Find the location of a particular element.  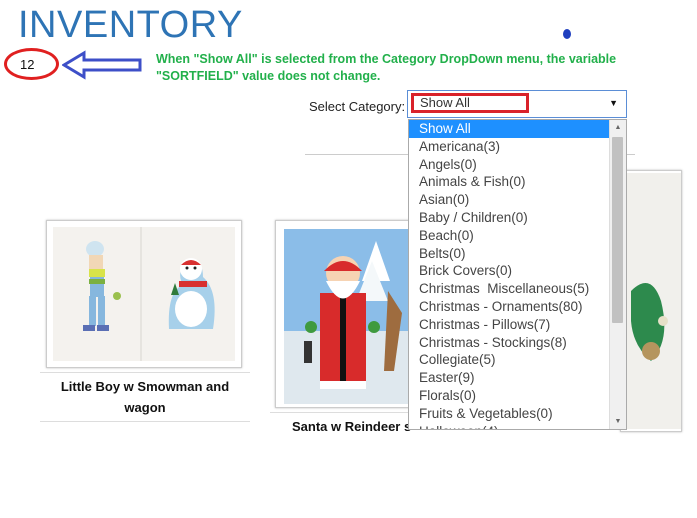

category-option: Christmas - Stockings(8) is located at coordinates (509, 343).